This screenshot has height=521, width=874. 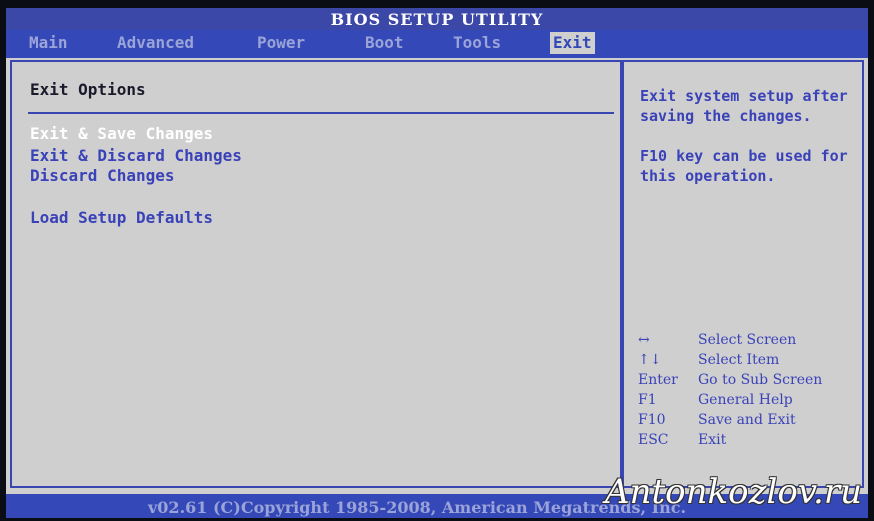 What do you see at coordinates (48, 43) in the screenshot?
I see `tab-main: Main` at bounding box center [48, 43].